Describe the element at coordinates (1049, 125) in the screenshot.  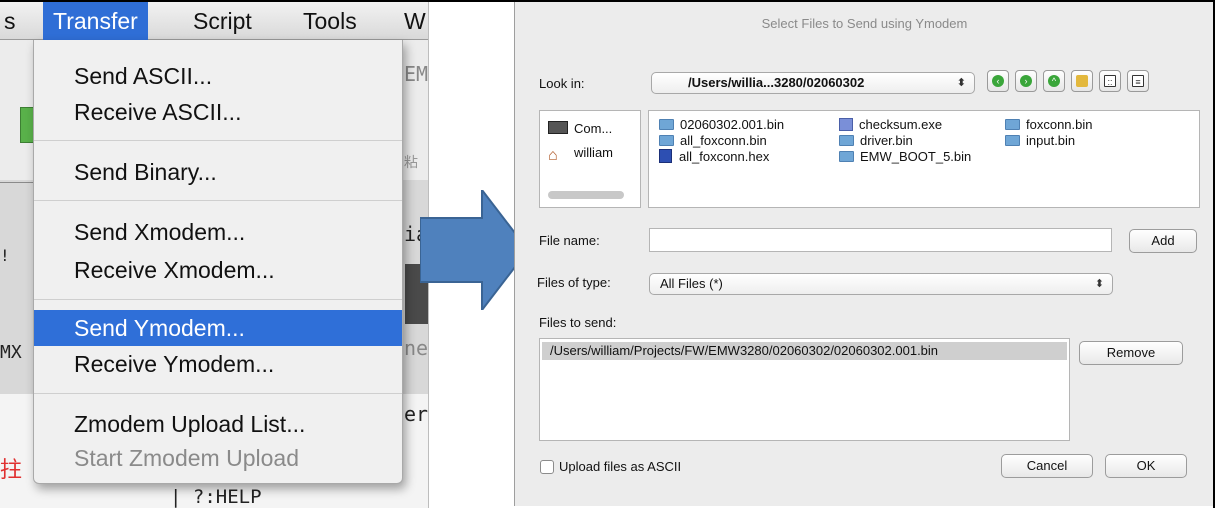
I see `file-item: foxconn.bin` at that location.